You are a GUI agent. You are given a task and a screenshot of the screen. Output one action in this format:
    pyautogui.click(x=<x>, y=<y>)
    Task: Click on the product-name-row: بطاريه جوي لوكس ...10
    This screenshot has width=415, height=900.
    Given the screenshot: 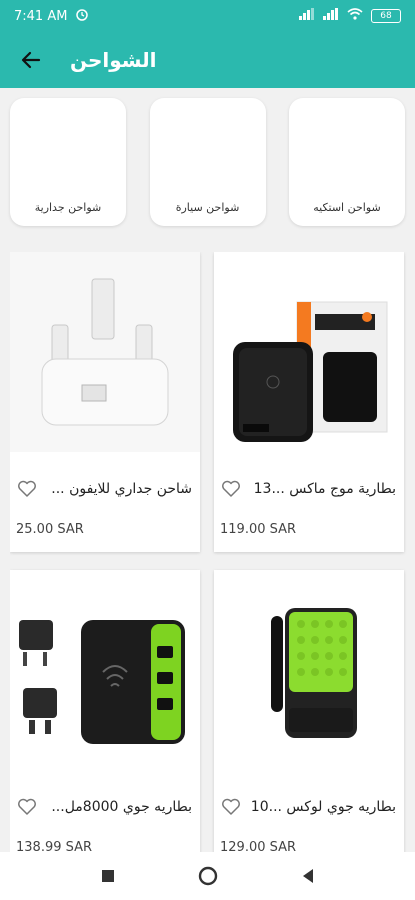 What is the action you would take?
    pyautogui.click(x=308, y=807)
    